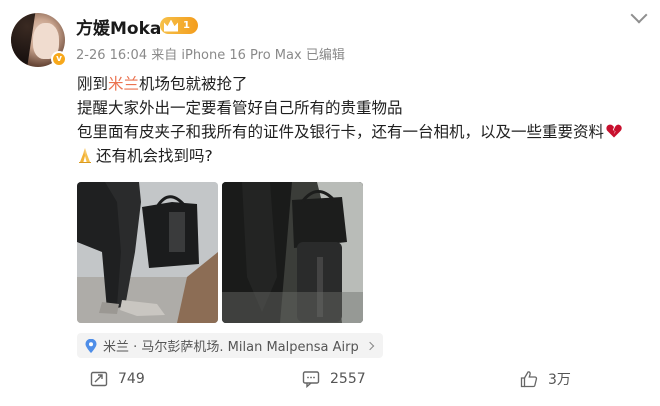 The width and height of the screenshot is (660, 406). What do you see at coordinates (85, 154) in the screenshot?
I see `pray-icon` at bounding box center [85, 154].